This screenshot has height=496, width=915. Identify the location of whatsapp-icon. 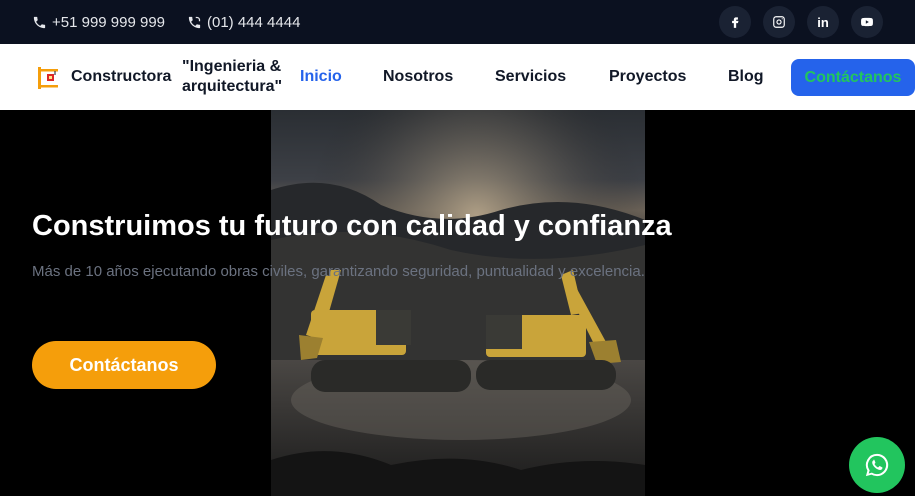
(877, 465).